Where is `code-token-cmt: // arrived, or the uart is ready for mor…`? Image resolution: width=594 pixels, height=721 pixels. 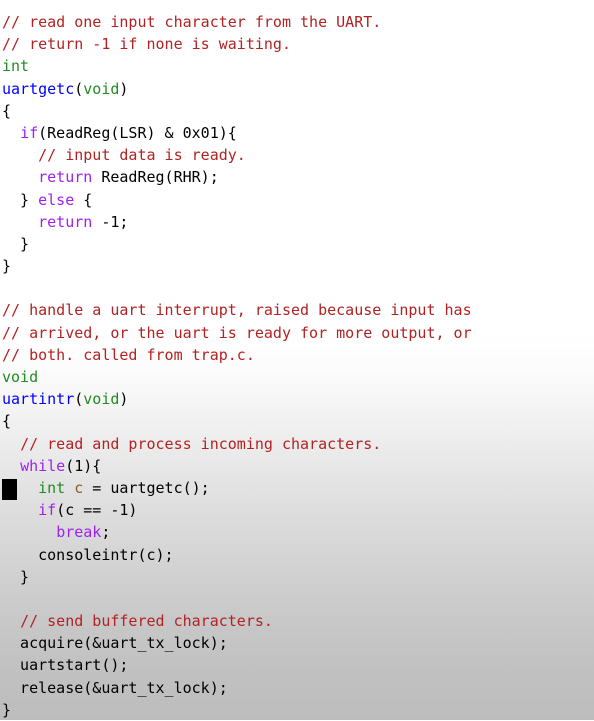
code-token-cmt: // arrived, or the uart is ready for mor… is located at coordinates (237, 332).